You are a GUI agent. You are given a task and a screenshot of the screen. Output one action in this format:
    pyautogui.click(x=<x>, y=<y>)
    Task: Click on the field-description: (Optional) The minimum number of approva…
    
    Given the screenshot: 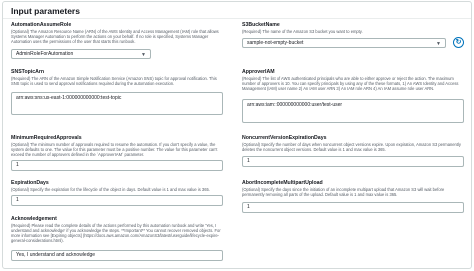 What is the action you would take?
    pyautogui.click(x=114, y=149)
    